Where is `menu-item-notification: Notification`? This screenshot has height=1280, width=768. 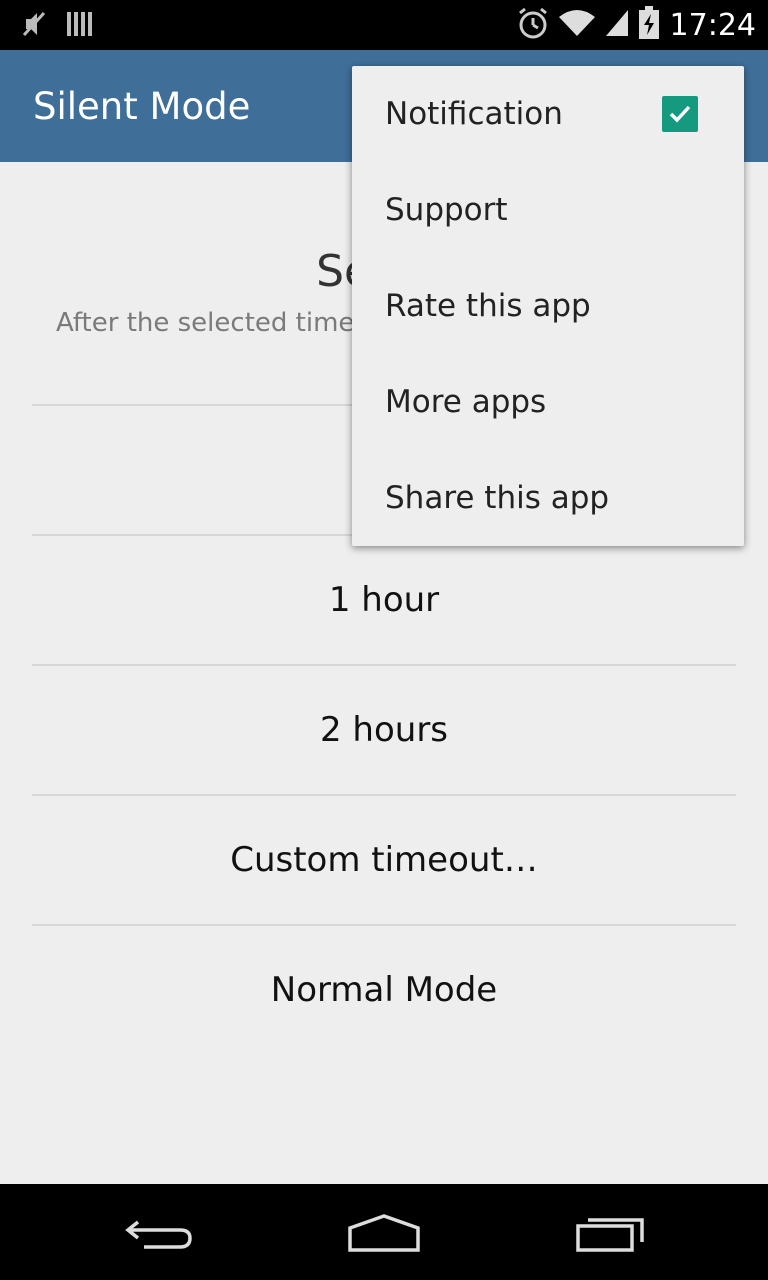 menu-item-notification: Notification is located at coordinates (548, 114).